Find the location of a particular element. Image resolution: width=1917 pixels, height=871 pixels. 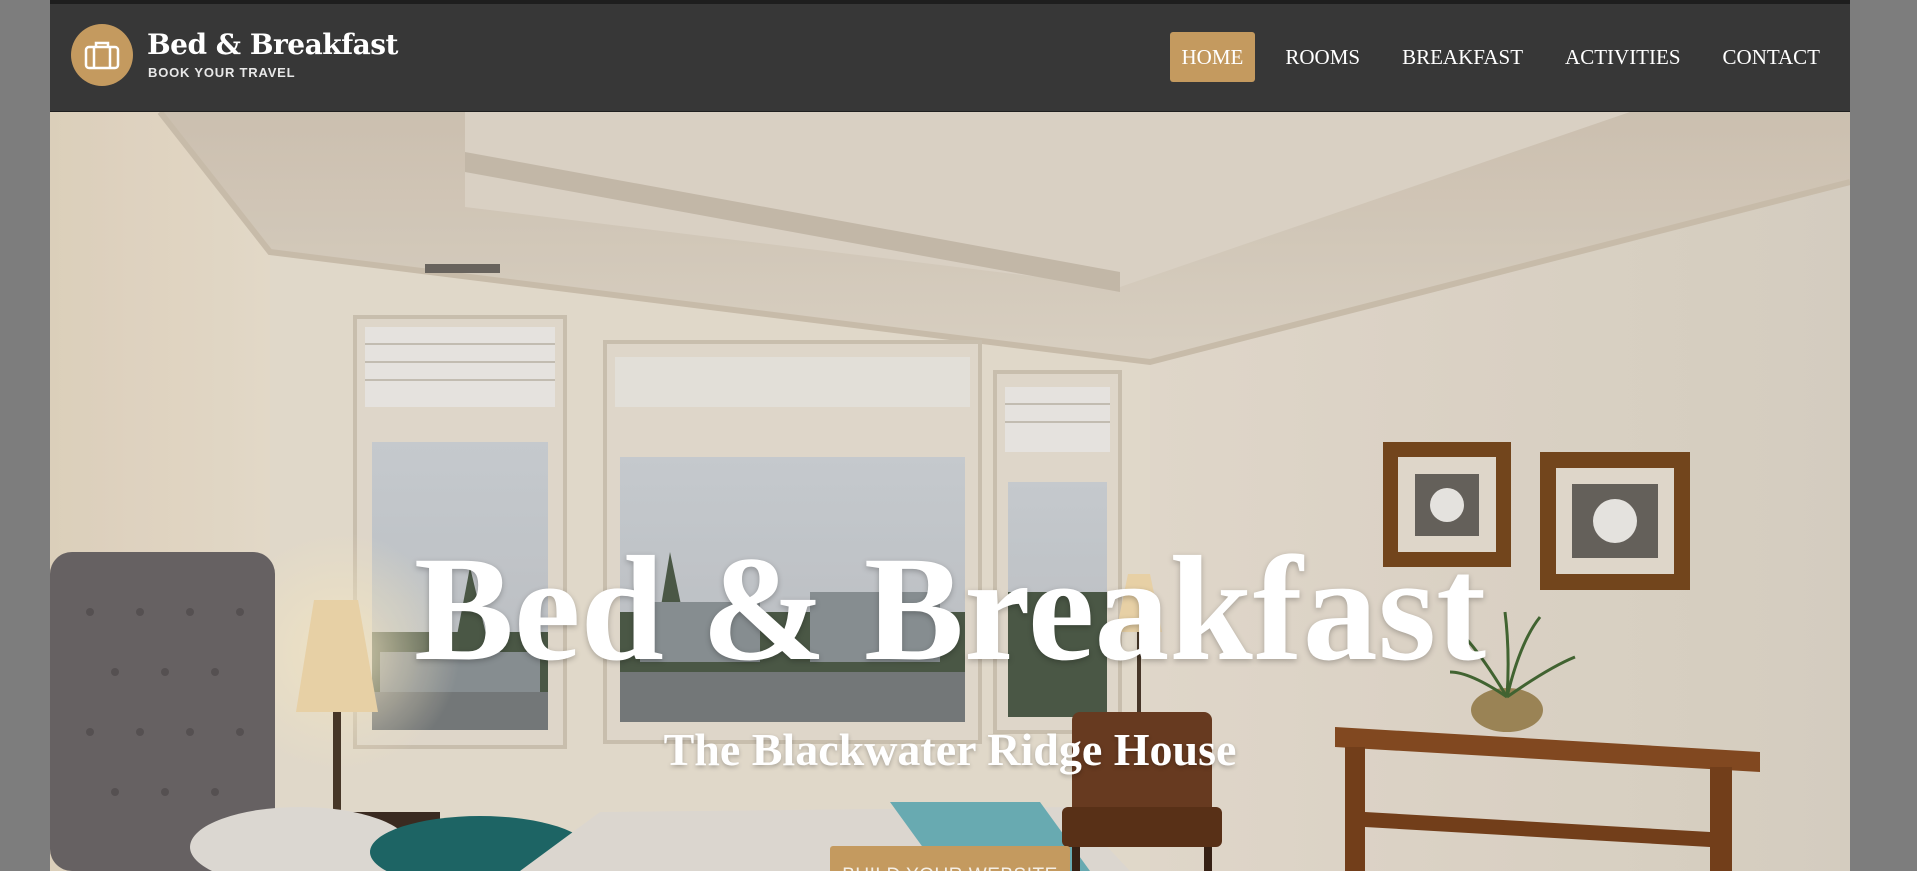

logo-badge is located at coordinates (102, 55).